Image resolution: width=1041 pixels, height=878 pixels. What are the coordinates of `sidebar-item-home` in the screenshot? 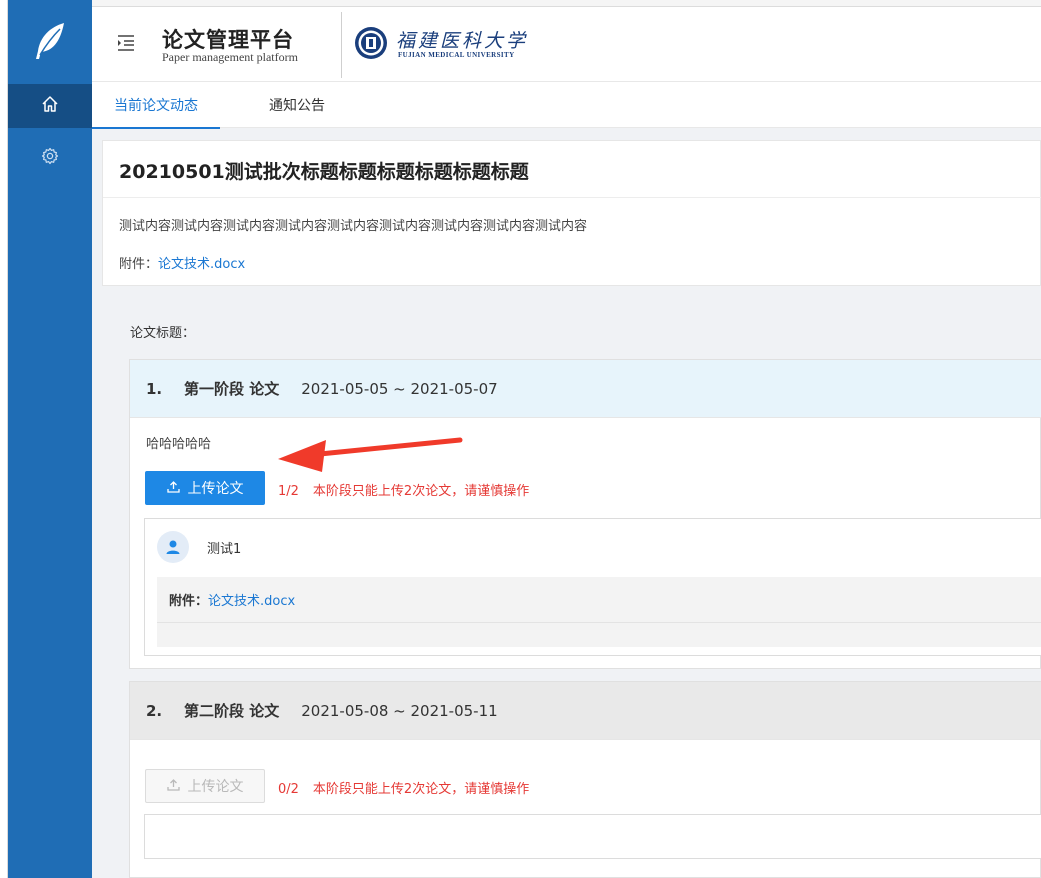 It's located at (50, 106).